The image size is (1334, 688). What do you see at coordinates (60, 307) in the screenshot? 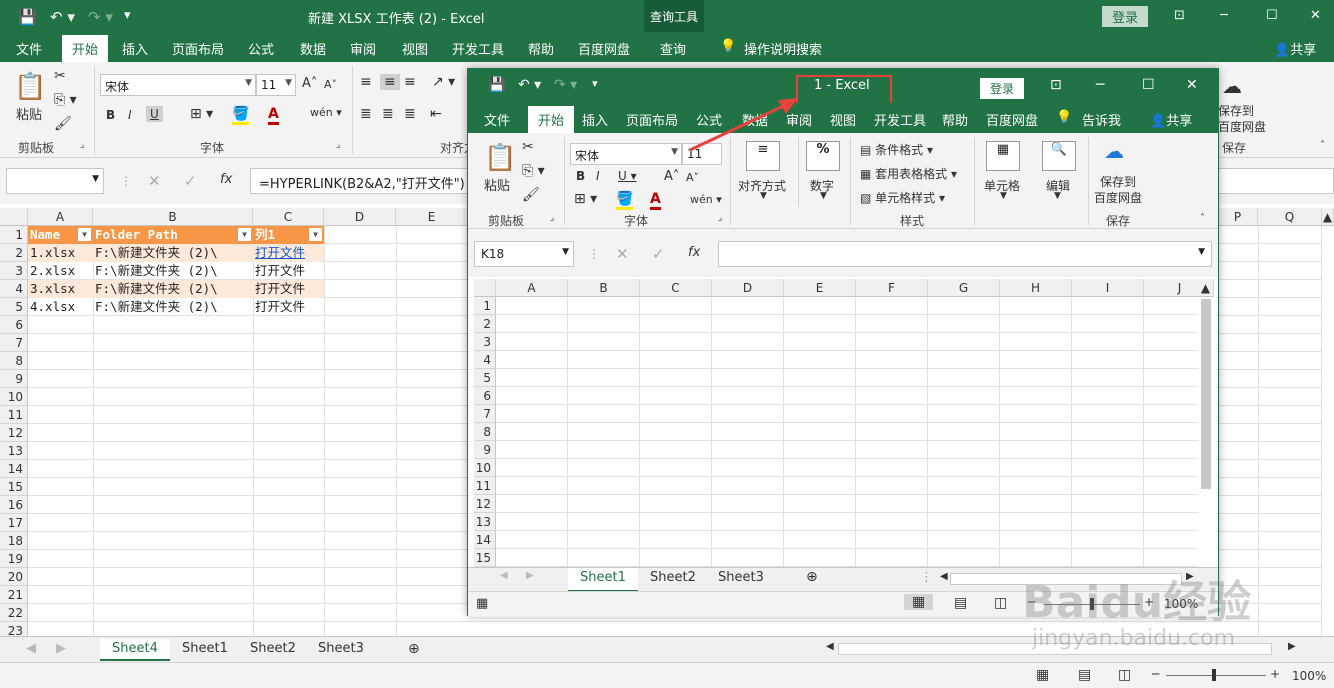
I see `table-cell: 4.xlsx` at bounding box center [60, 307].